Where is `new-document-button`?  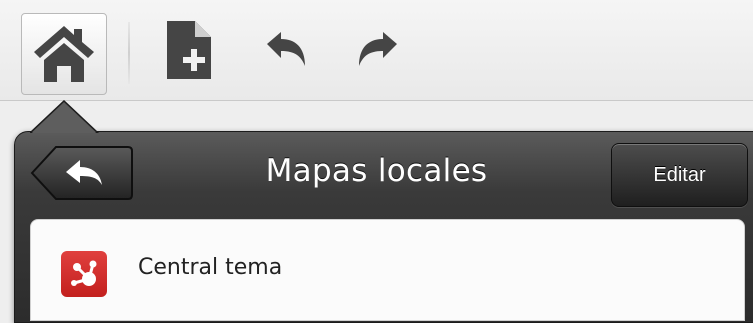 new-document-button is located at coordinates (189, 50).